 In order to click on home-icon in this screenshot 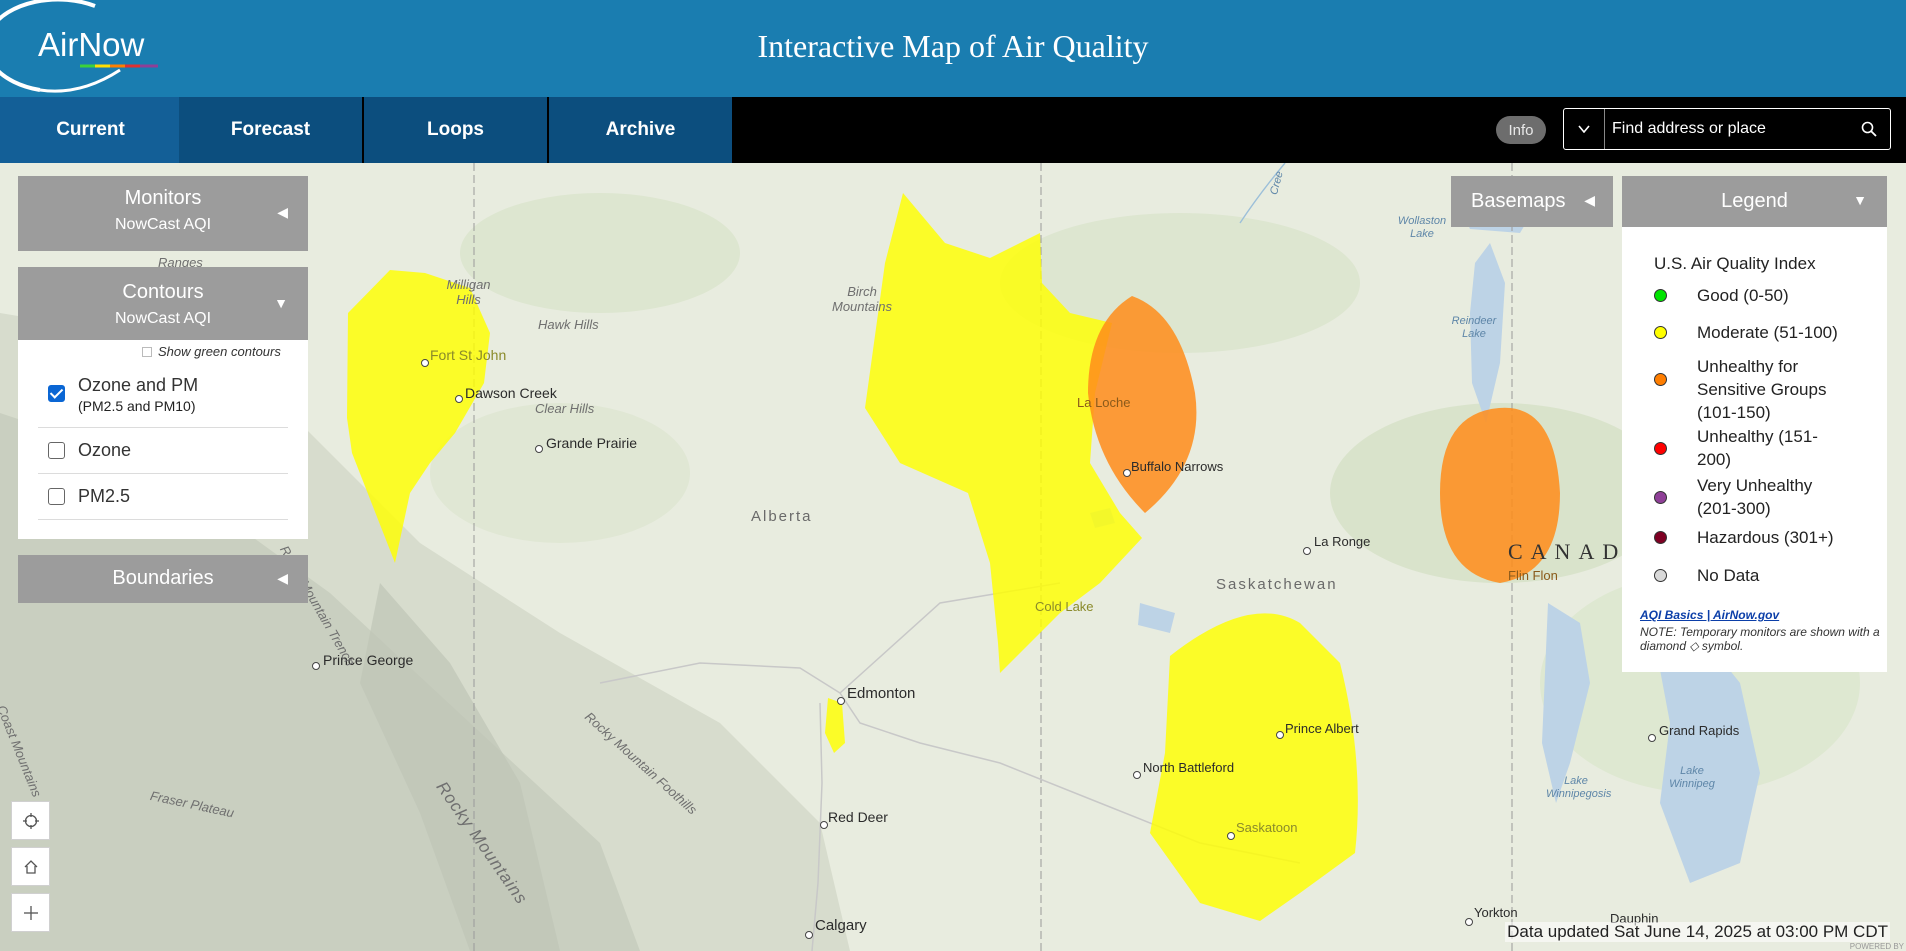, I will do `click(30, 866)`.